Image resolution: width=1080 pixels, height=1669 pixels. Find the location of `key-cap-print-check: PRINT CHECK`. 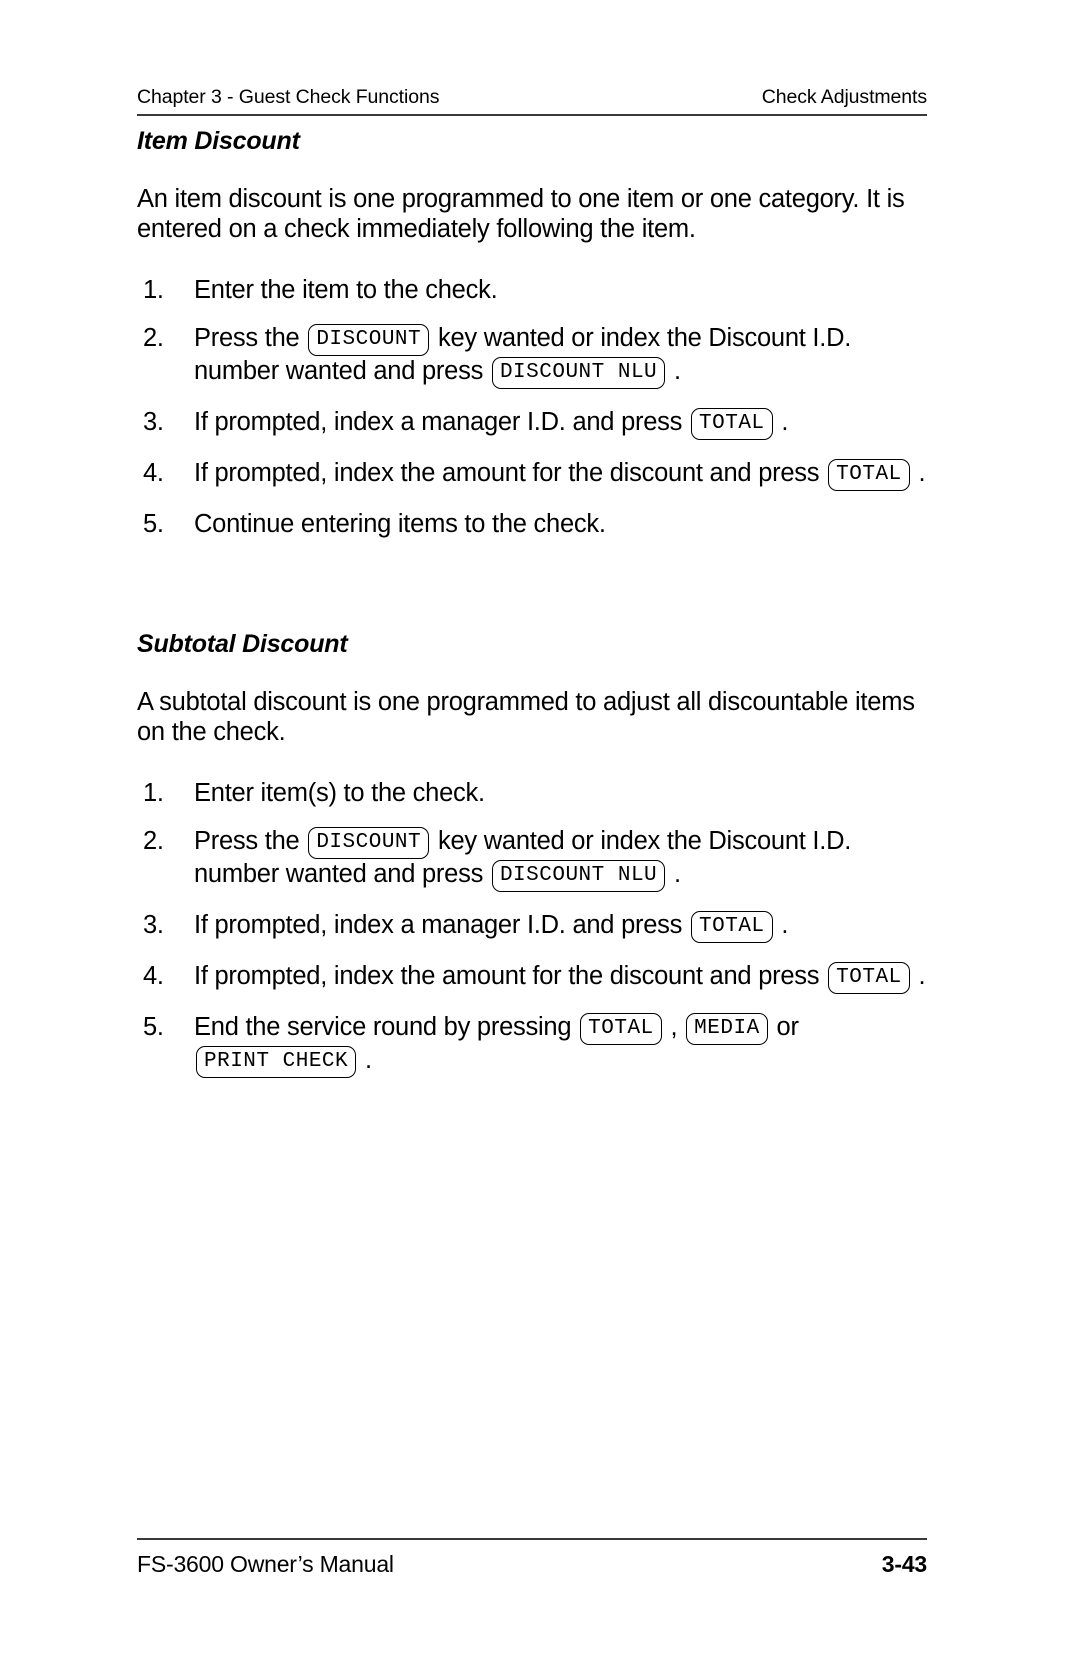

key-cap-print-check: PRINT CHECK is located at coordinates (276, 1062).